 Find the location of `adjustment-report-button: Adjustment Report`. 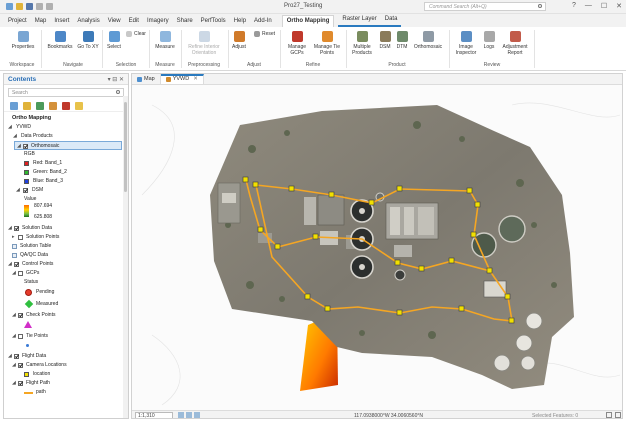

adjustment-report-button: Adjustment Report is located at coordinates (515, 43).